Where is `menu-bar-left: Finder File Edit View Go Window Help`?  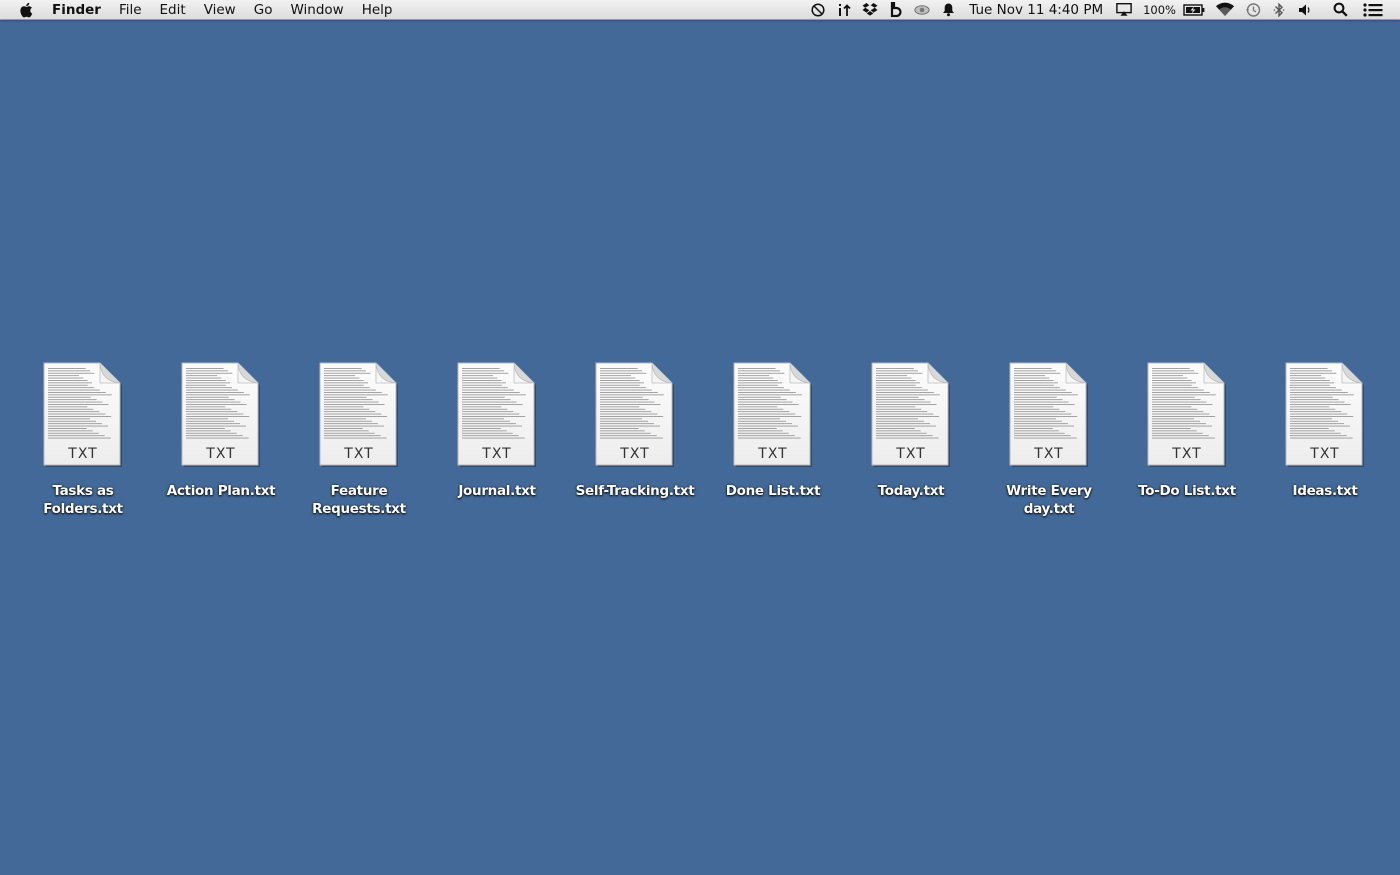 menu-bar-left: Finder File Edit View Go Window Help is located at coordinates (200, 10).